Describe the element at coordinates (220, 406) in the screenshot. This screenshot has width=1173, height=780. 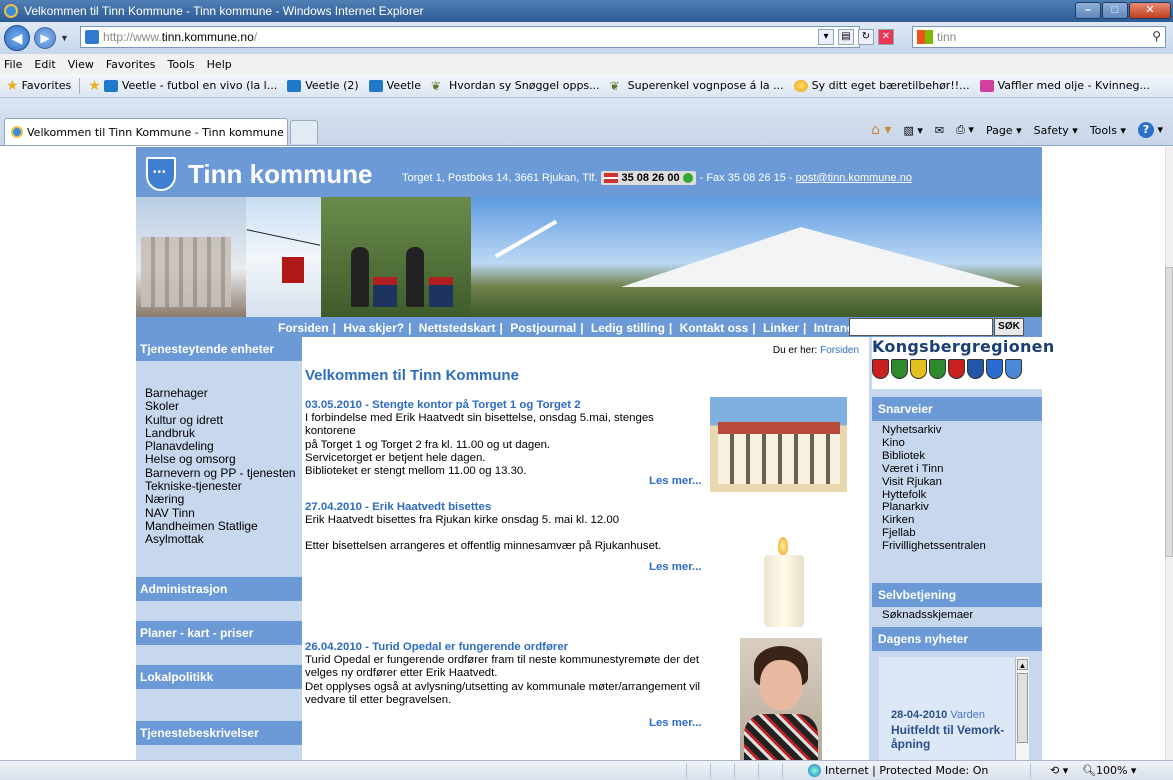
I see `sidebar-item-skoler: Skoler` at that location.